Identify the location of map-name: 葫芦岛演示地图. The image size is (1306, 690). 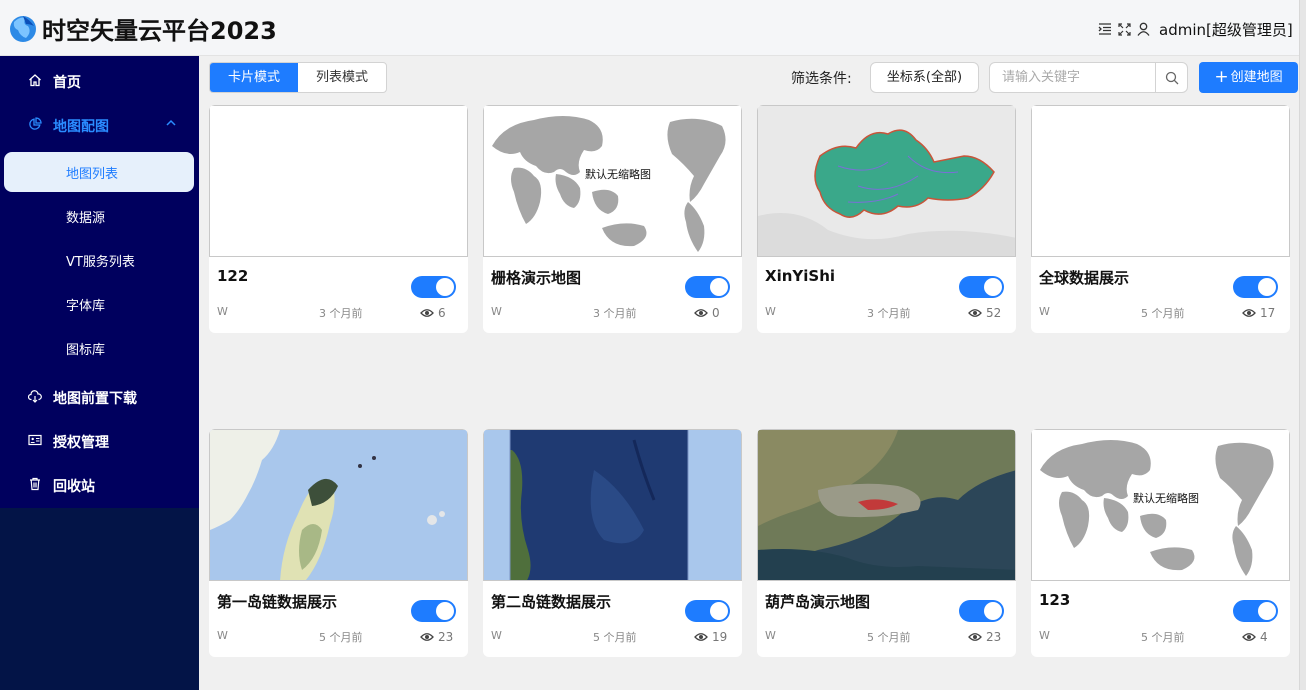
(817, 601).